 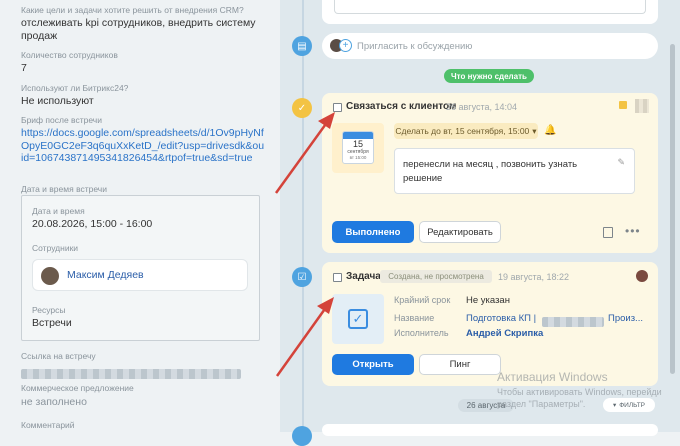 What do you see at coordinates (77, 388) in the screenshot?
I see `offer-label: Коммерческое предложение` at bounding box center [77, 388].